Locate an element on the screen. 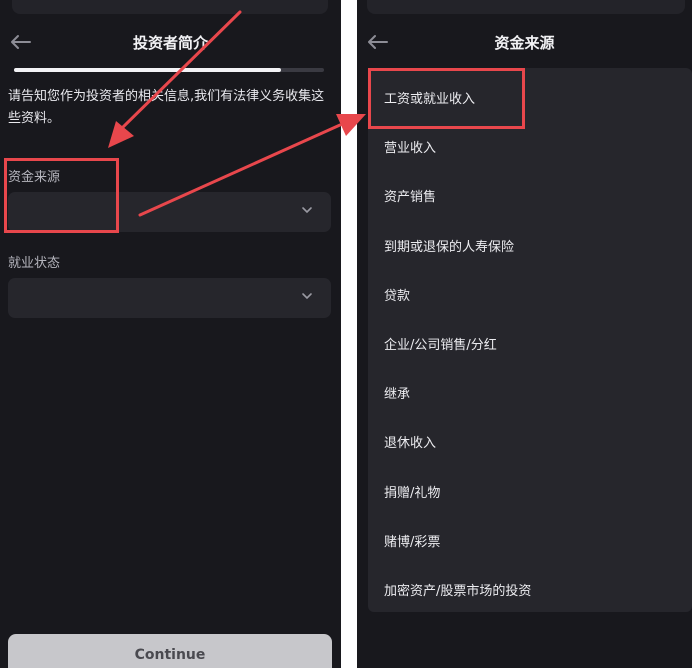 This screenshot has height=668, width=692. employment-label: 就业状态 is located at coordinates (34, 263).